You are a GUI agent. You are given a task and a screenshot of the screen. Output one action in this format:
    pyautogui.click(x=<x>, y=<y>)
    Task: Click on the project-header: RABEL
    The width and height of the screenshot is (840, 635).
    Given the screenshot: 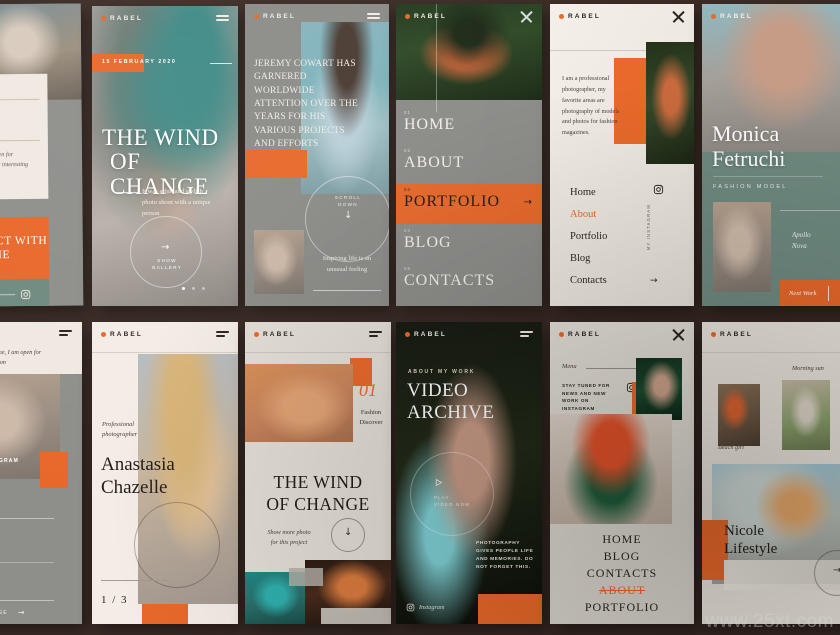 What is the action you would take?
    pyautogui.click(x=318, y=334)
    